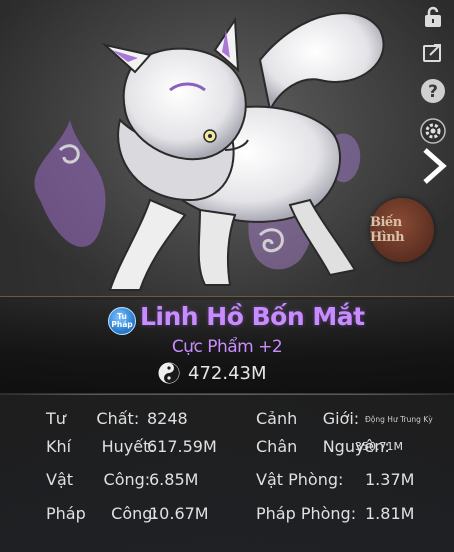  What do you see at coordinates (227, 373) in the screenshot?
I see `power-value: 472.43M` at bounding box center [227, 373].